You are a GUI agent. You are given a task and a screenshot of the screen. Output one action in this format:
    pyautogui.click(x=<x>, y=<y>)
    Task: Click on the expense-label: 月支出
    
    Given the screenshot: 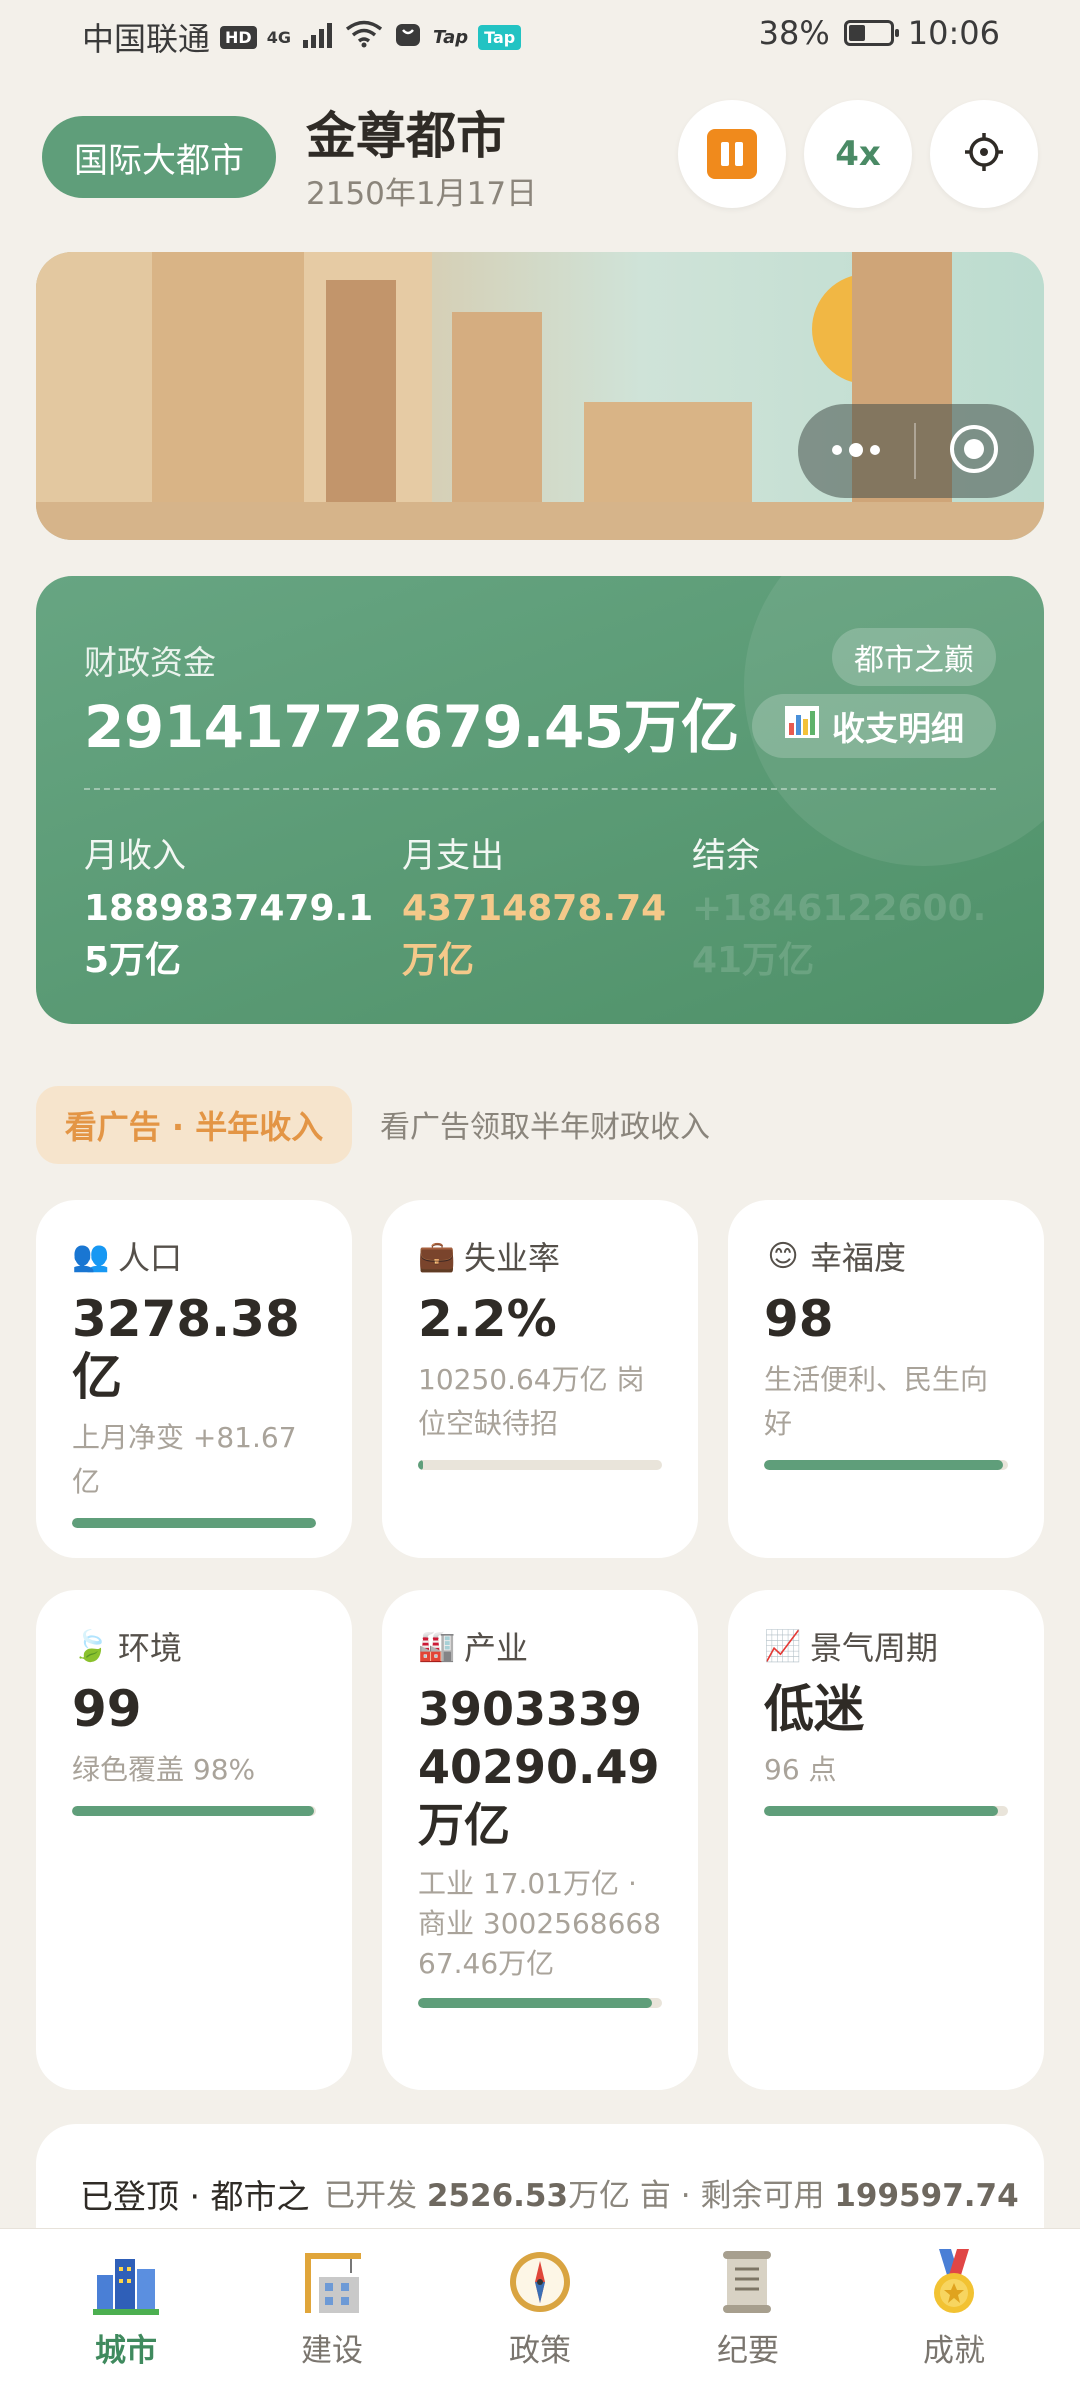 What is the action you would take?
    pyautogui.click(x=453, y=856)
    